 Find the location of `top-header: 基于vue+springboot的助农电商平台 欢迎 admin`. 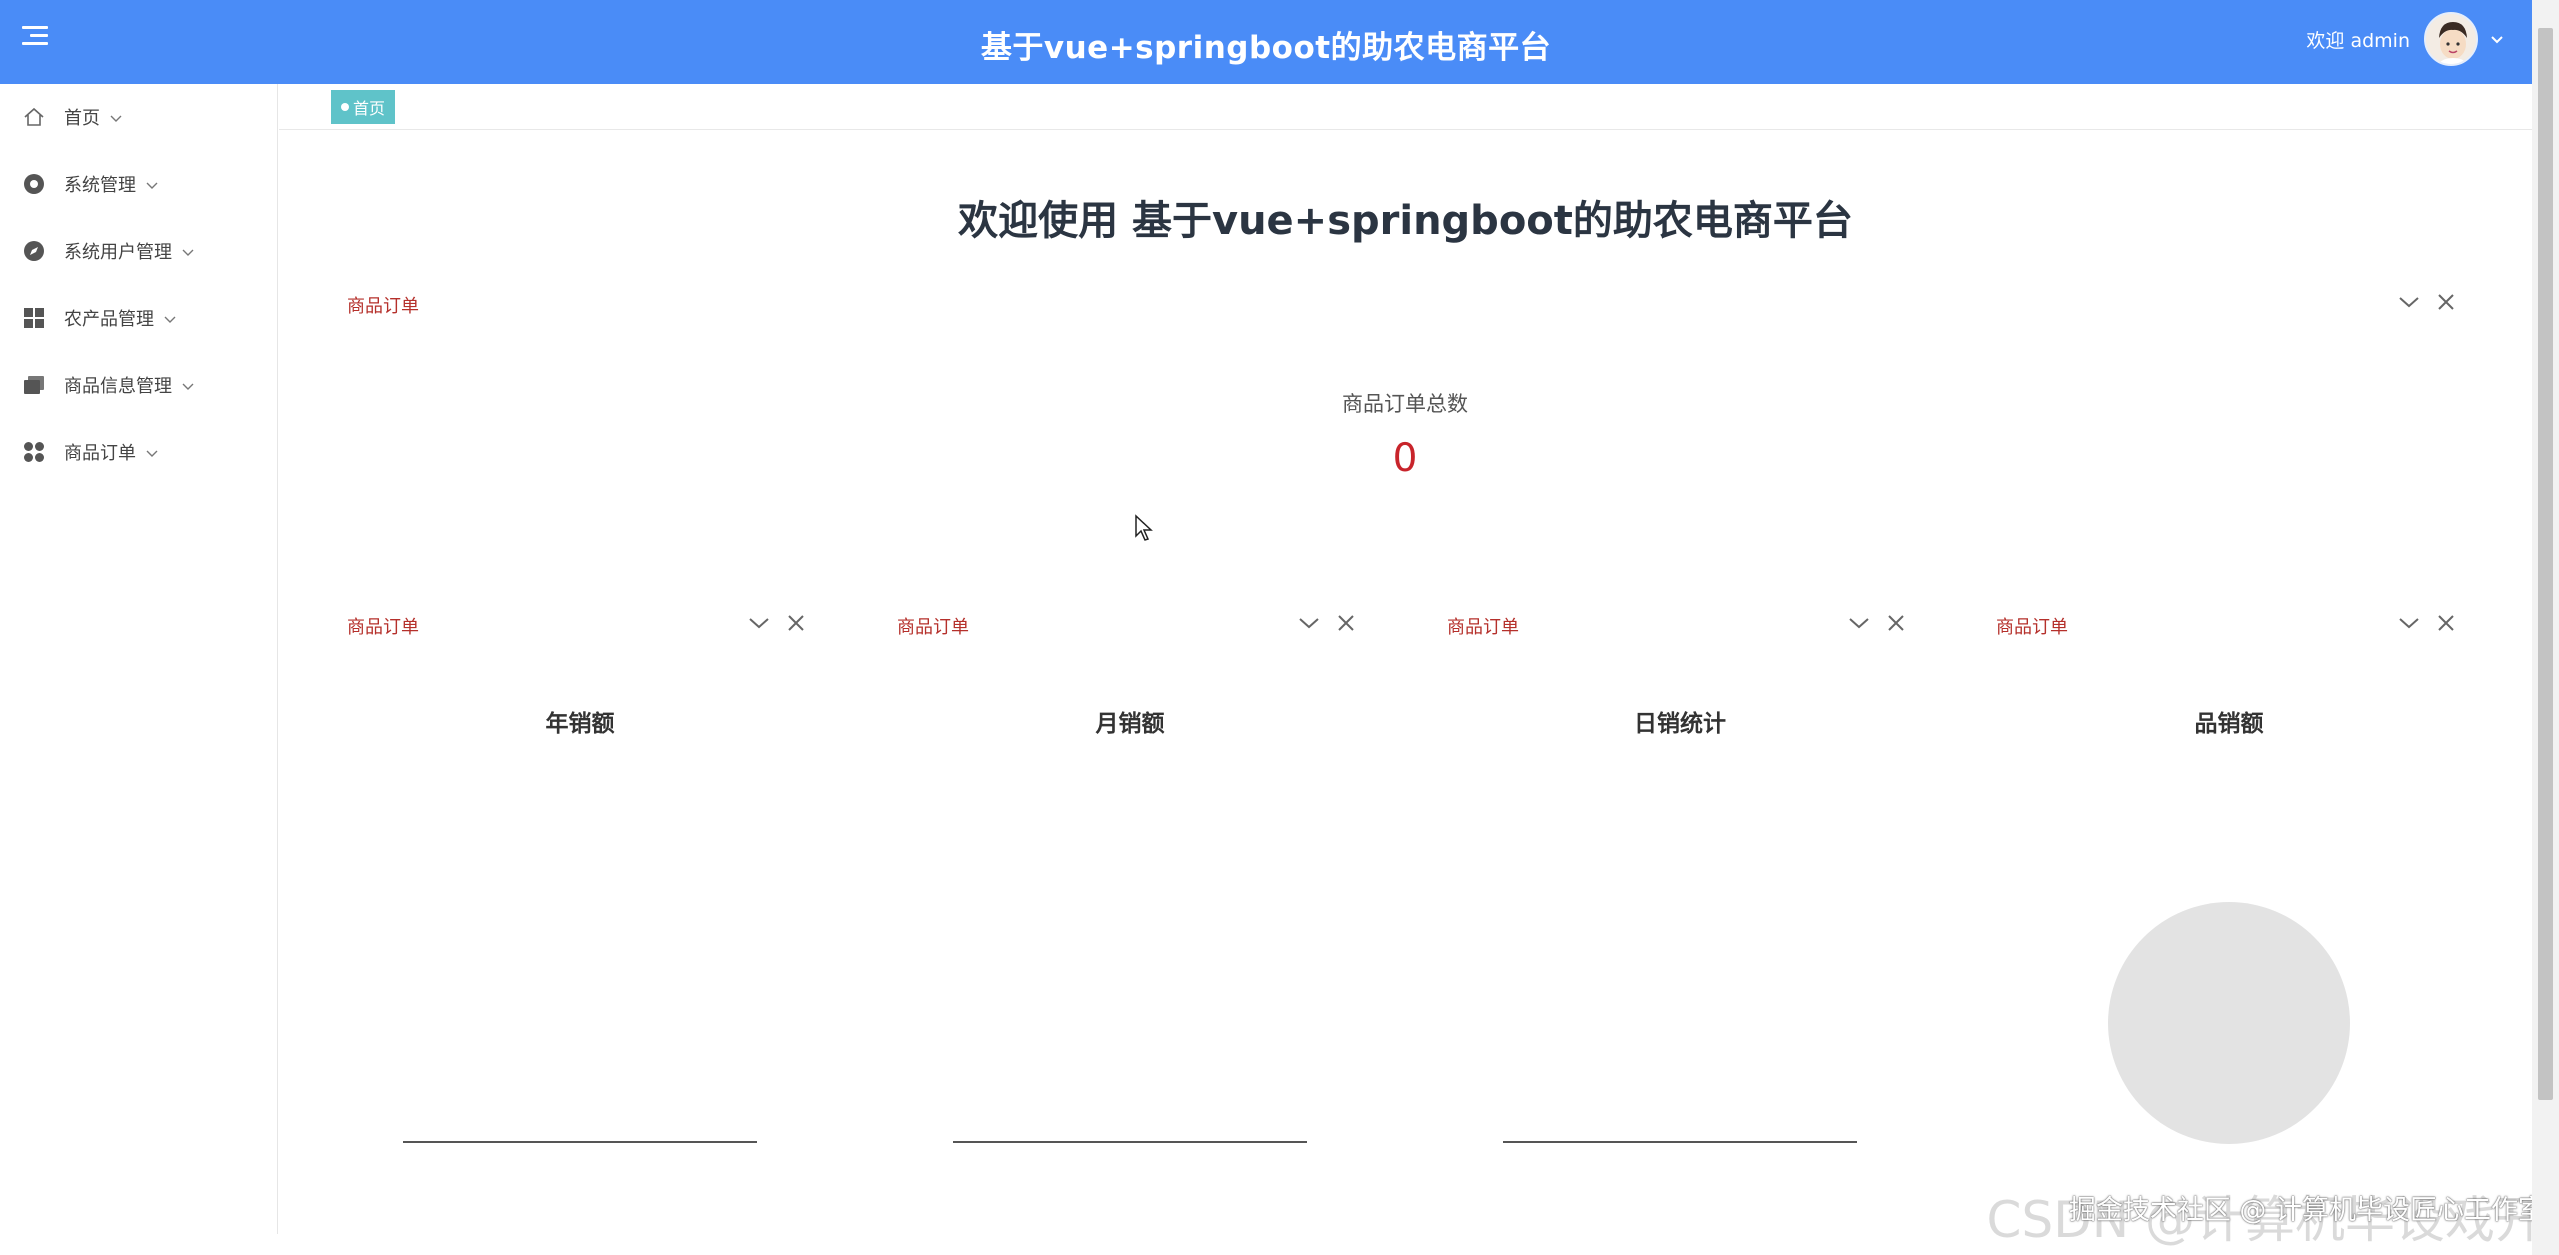

top-header: 基于vue+springboot的助农电商平台 欢迎 admin is located at coordinates (1266, 42).